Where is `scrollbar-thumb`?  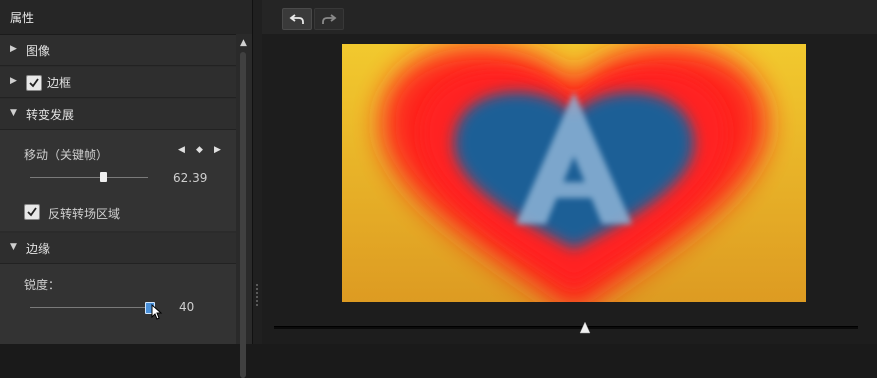
scrollbar-thumb is located at coordinates (243, 215).